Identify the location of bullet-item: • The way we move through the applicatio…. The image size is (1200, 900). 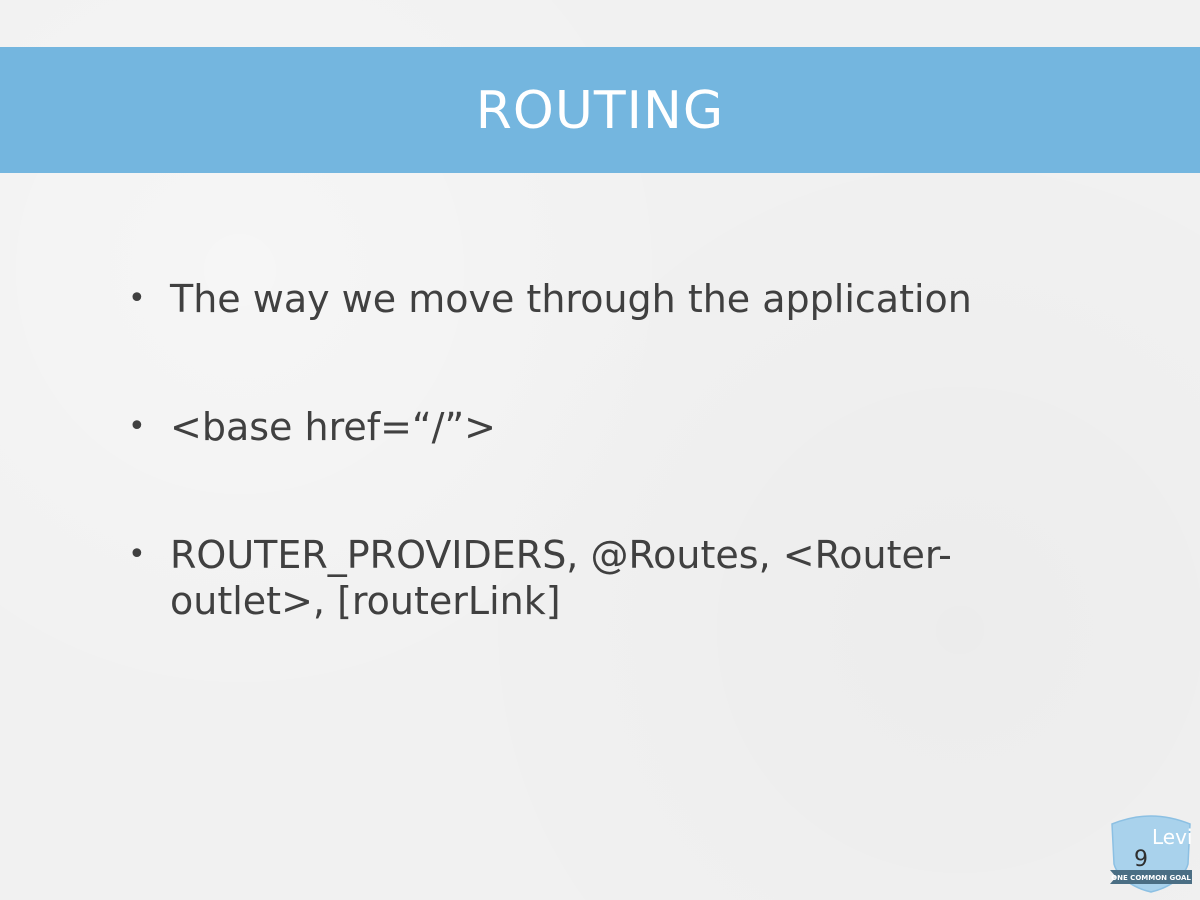
(578, 299).